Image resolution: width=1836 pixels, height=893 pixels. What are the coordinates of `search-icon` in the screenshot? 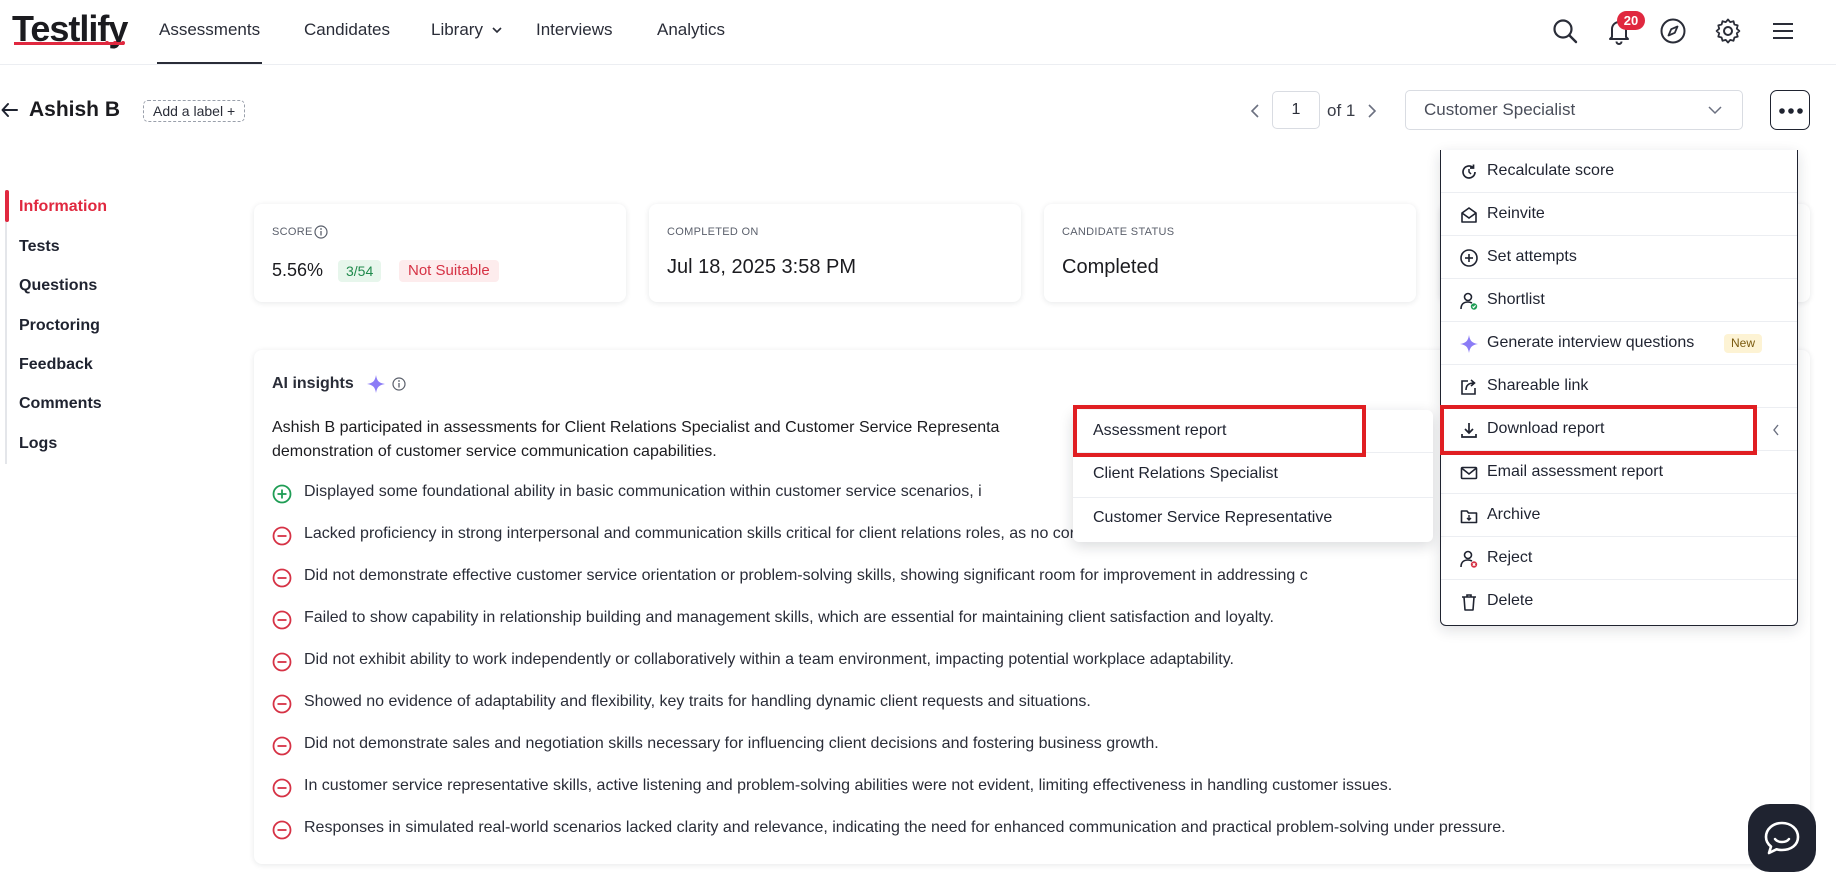 It's located at (1565, 31).